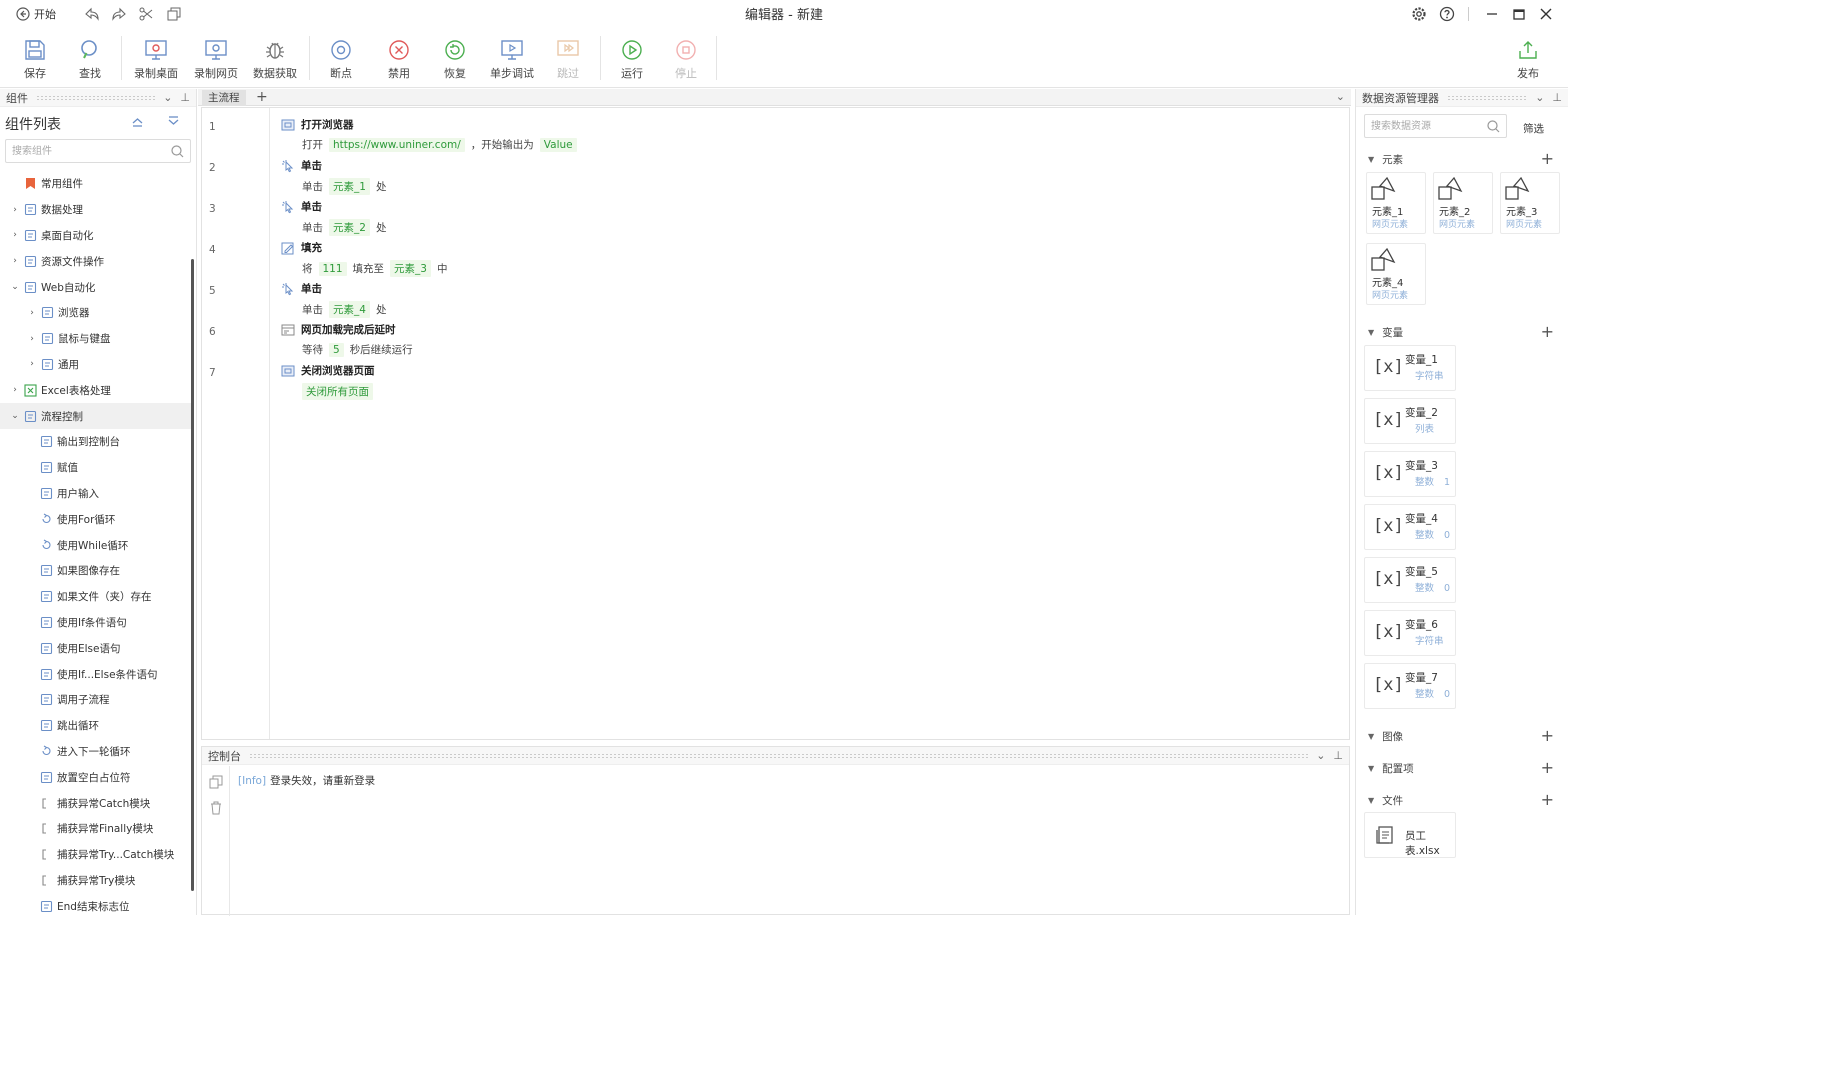 This screenshot has width=1843, height=1076. Describe the element at coordinates (349, 309) in the screenshot. I see `step-param-tag: 元素_4` at that location.